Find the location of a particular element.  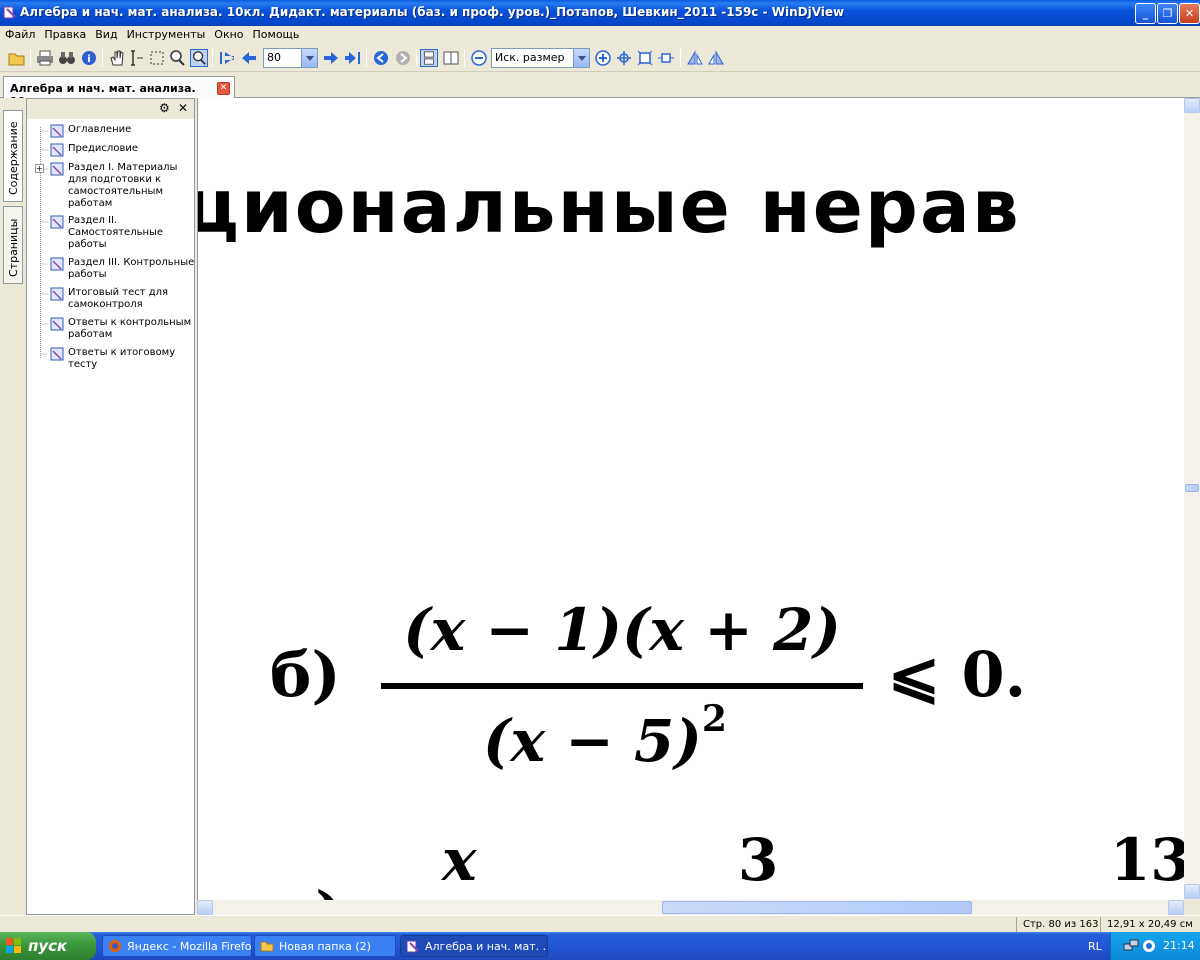

close-panel-icon: ✕ is located at coordinates (183, 108).